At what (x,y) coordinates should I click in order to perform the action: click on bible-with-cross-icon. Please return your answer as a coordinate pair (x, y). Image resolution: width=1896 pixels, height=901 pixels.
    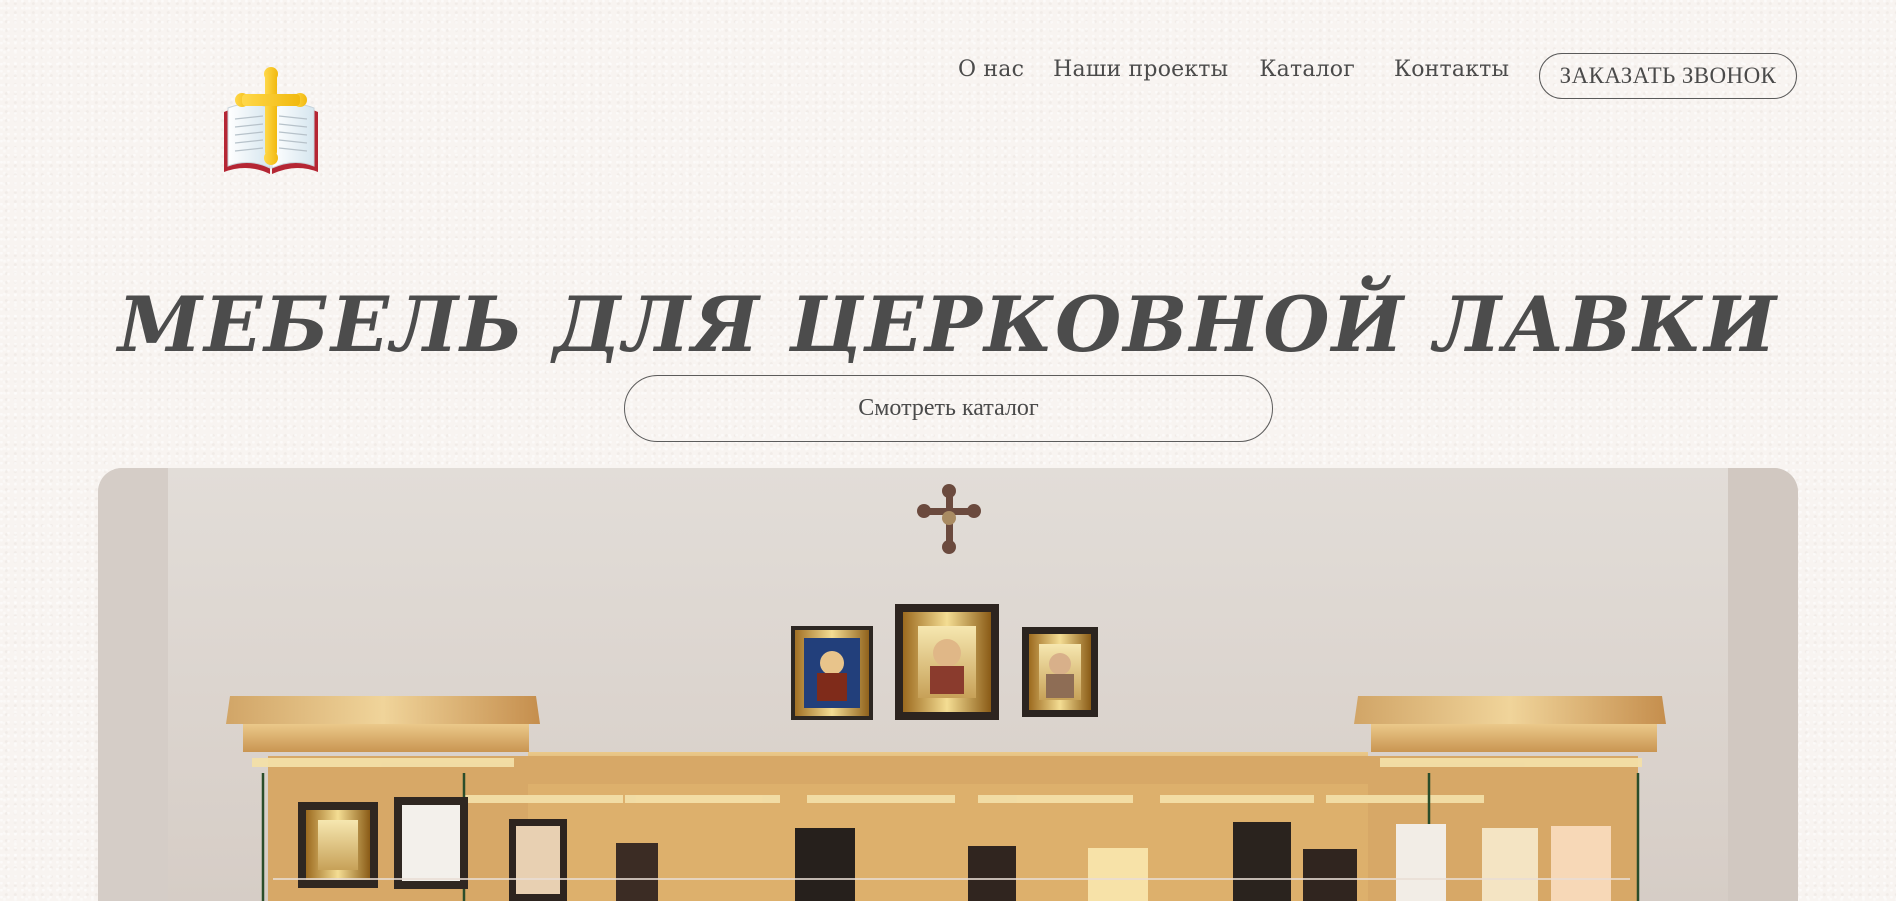
    Looking at the image, I should click on (271, 120).